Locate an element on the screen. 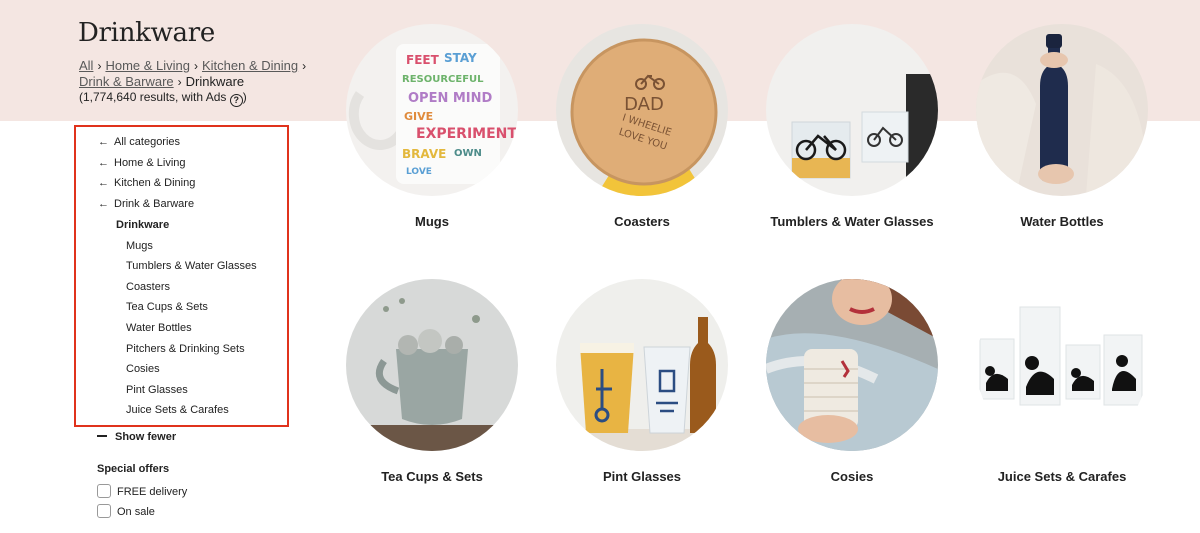 The width and height of the screenshot is (1200, 533). subcategory-mugs: Mugs is located at coordinates (139, 246).